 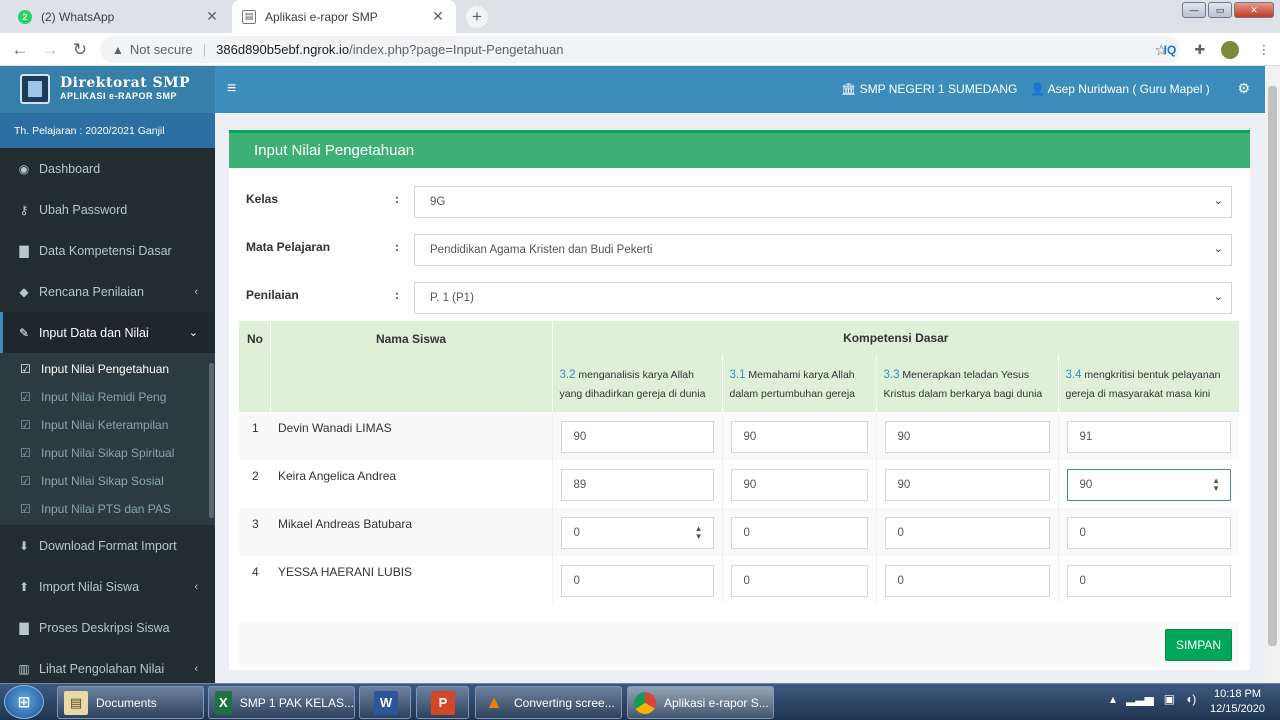 What do you see at coordinates (1200, 50) in the screenshot?
I see `extensions-puzzle-icon: ✚` at bounding box center [1200, 50].